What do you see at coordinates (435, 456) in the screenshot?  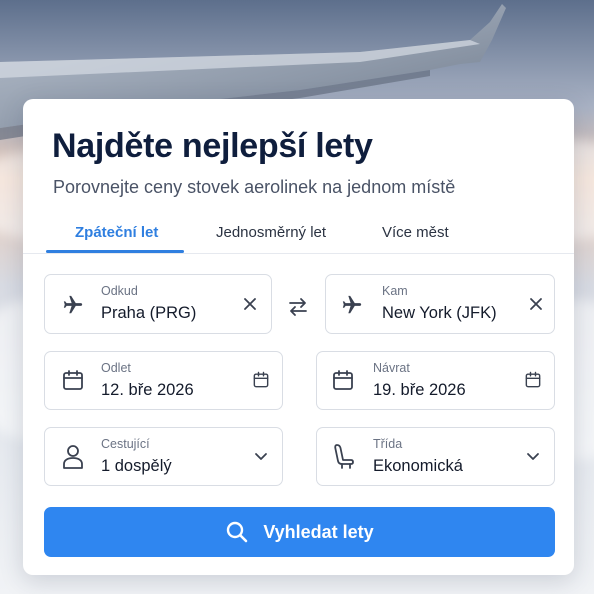 I see `cabin-class-select: Třída Ekonomická` at bounding box center [435, 456].